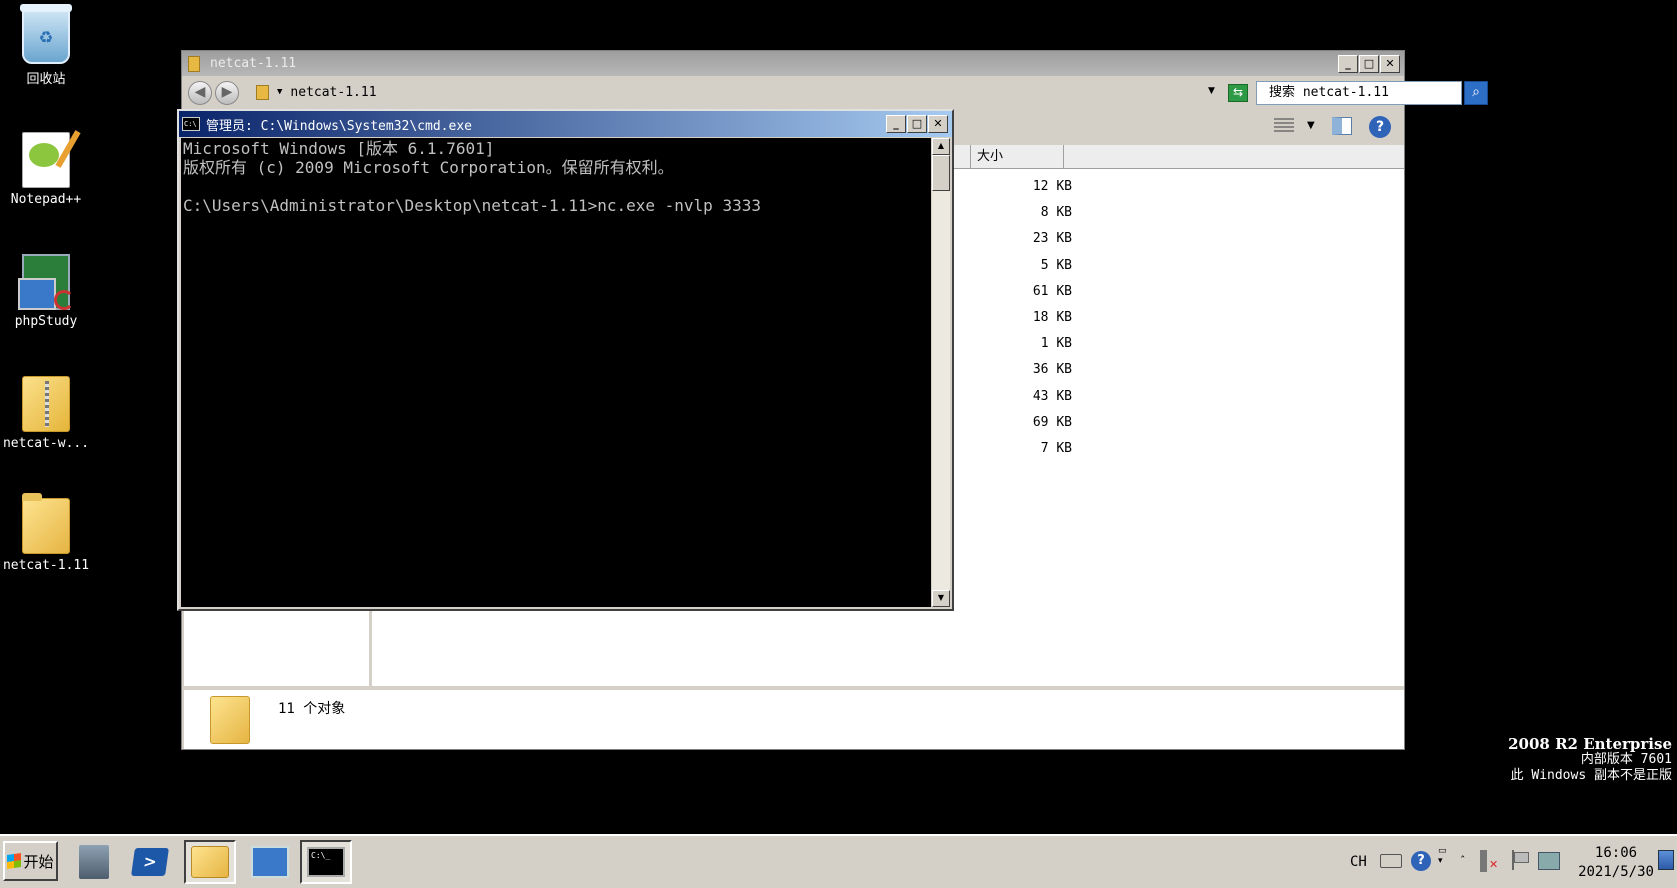  Describe the element at coordinates (1022, 218) in the screenshot. I see `file-size-cell: 8 KB` at that location.